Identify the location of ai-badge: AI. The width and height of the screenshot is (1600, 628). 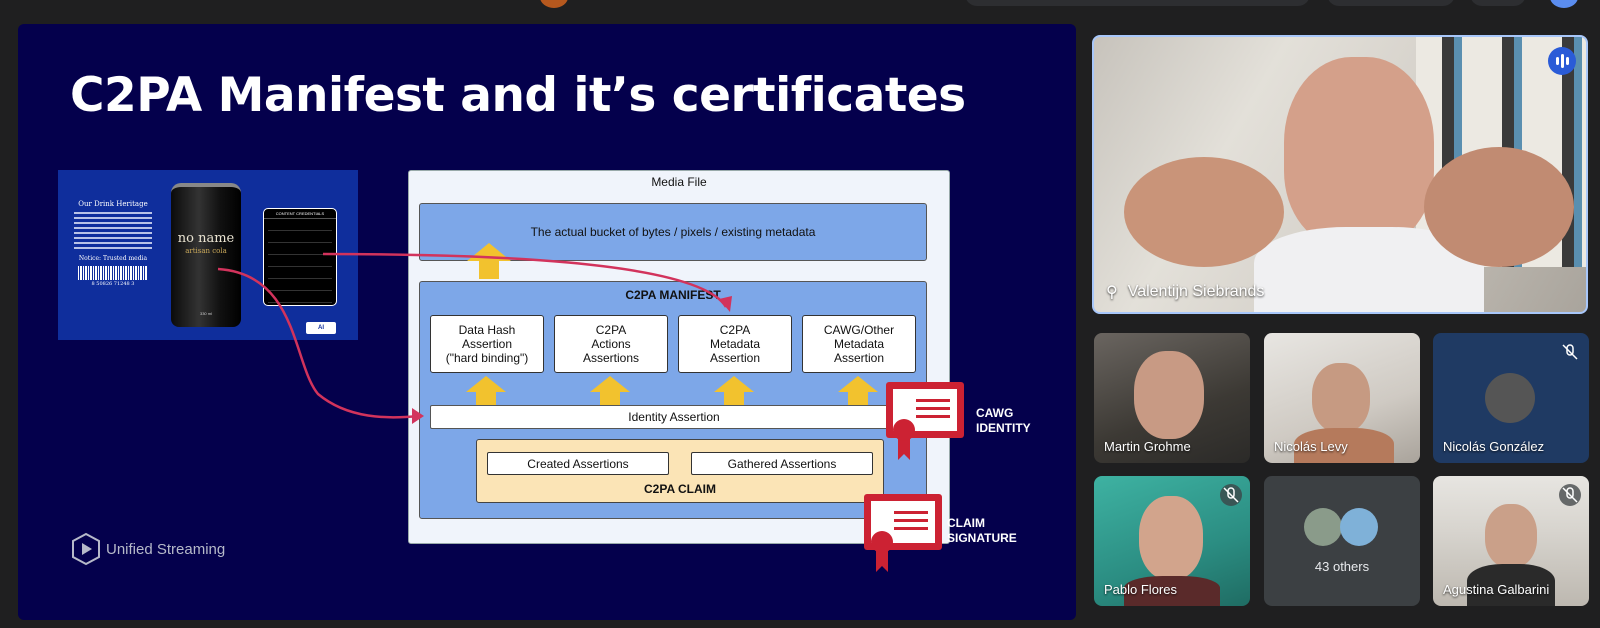
(321, 328).